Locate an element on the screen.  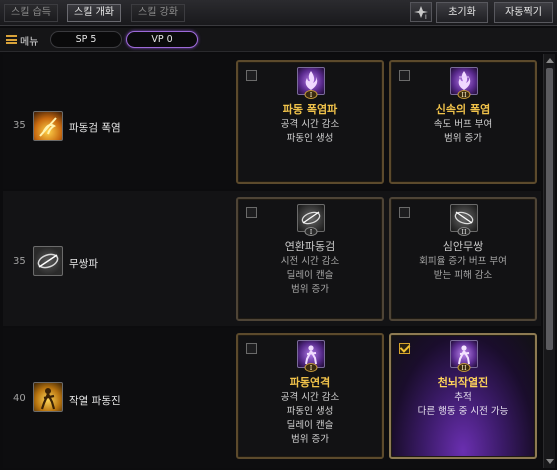
skill-name: 파동검 폭염 is located at coordinates (95, 128).